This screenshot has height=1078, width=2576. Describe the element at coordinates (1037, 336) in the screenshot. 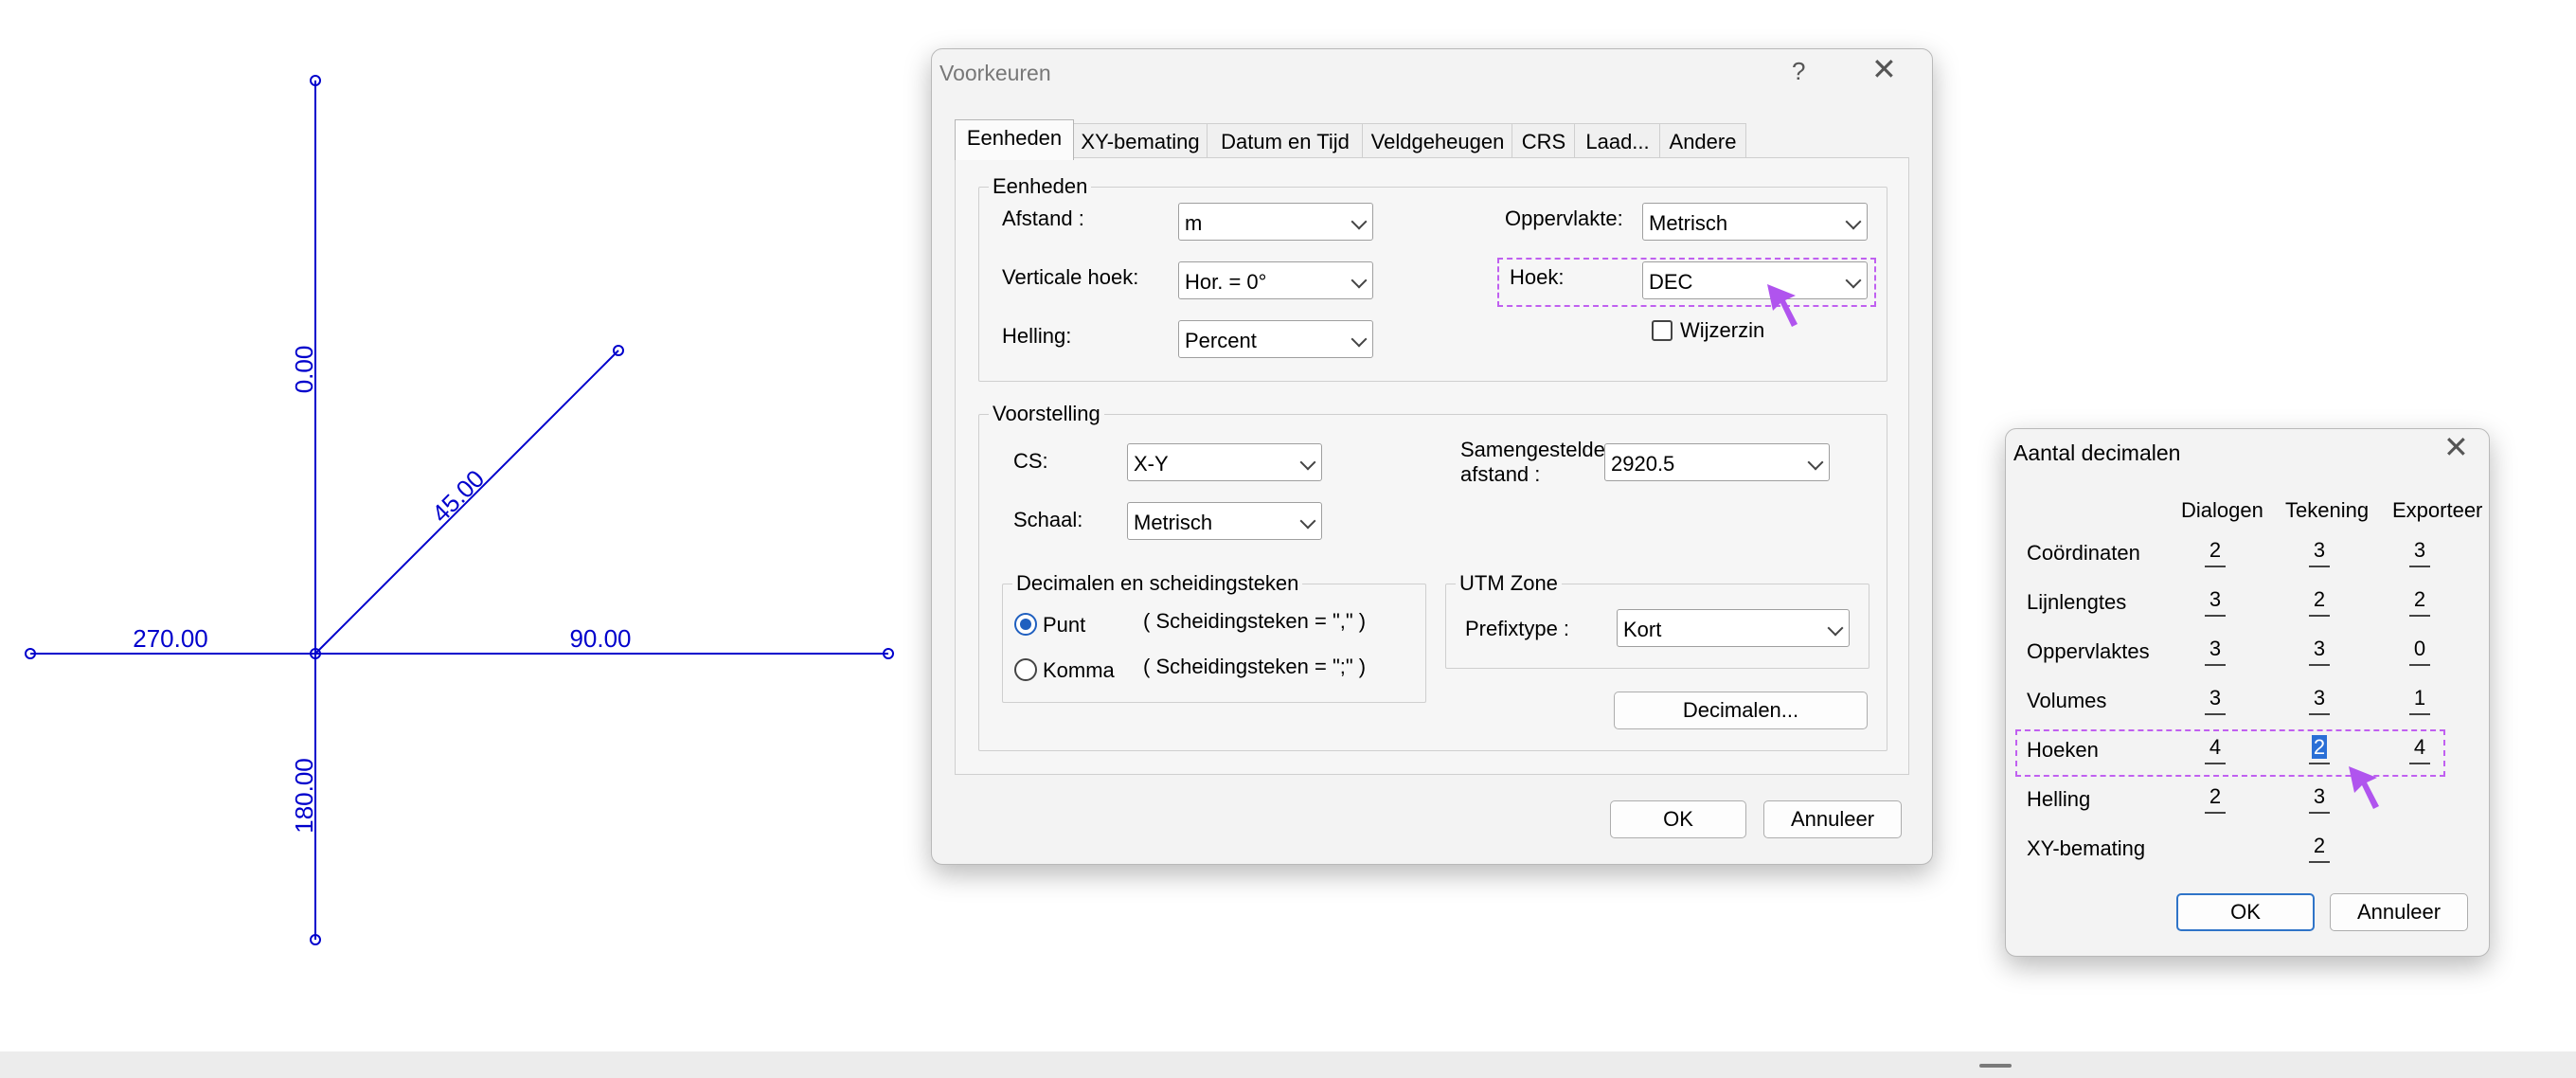

I see `helling-label: Helling:` at that location.